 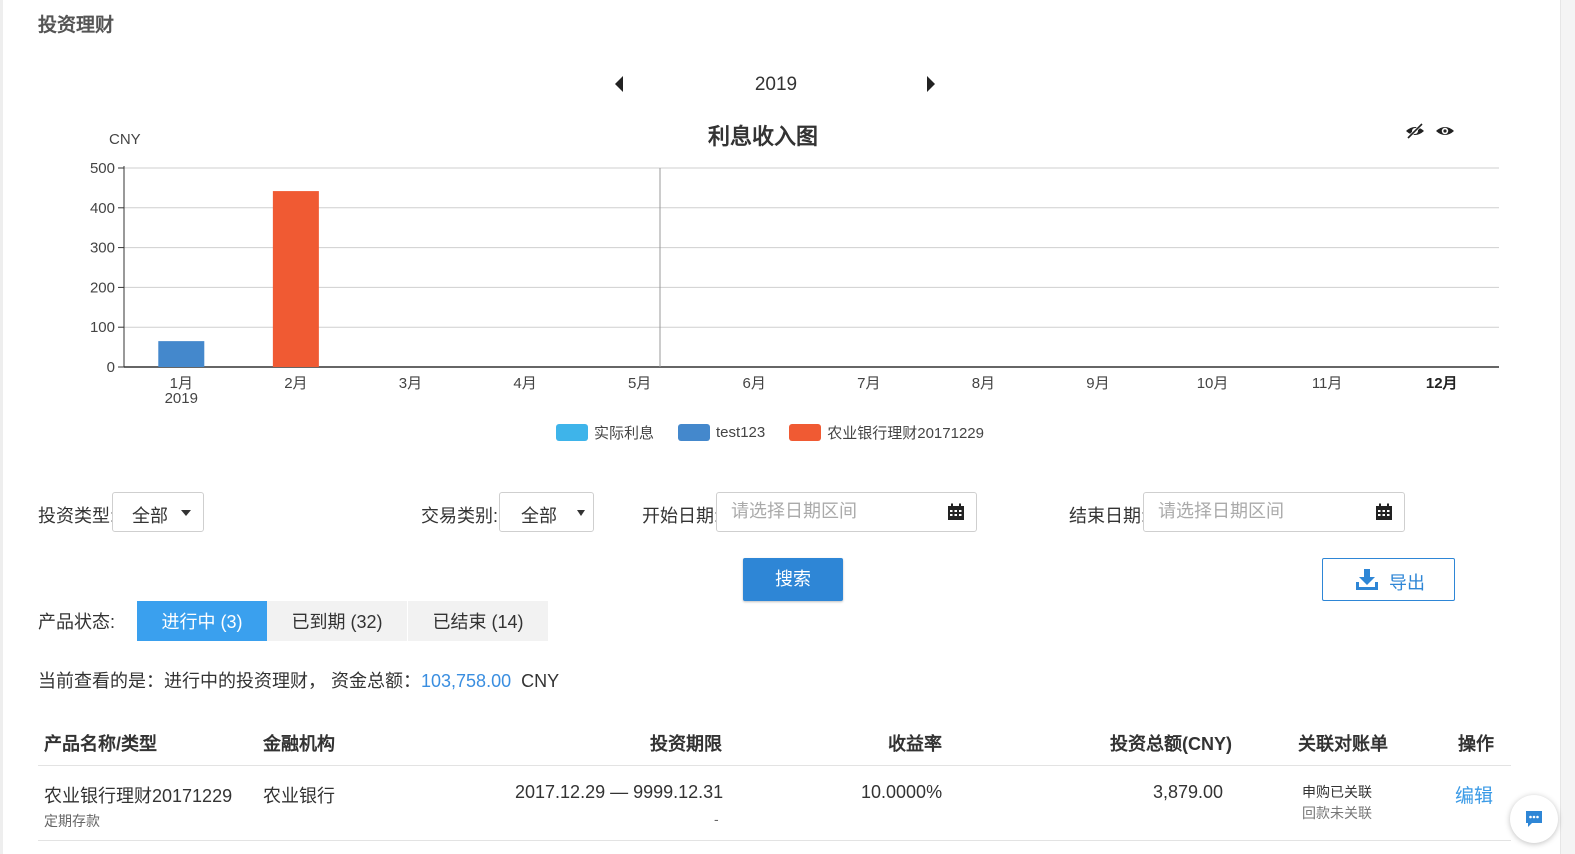 What do you see at coordinates (1567, 427) in the screenshot?
I see `page-scrollbar` at bounding box center [1567, 427].